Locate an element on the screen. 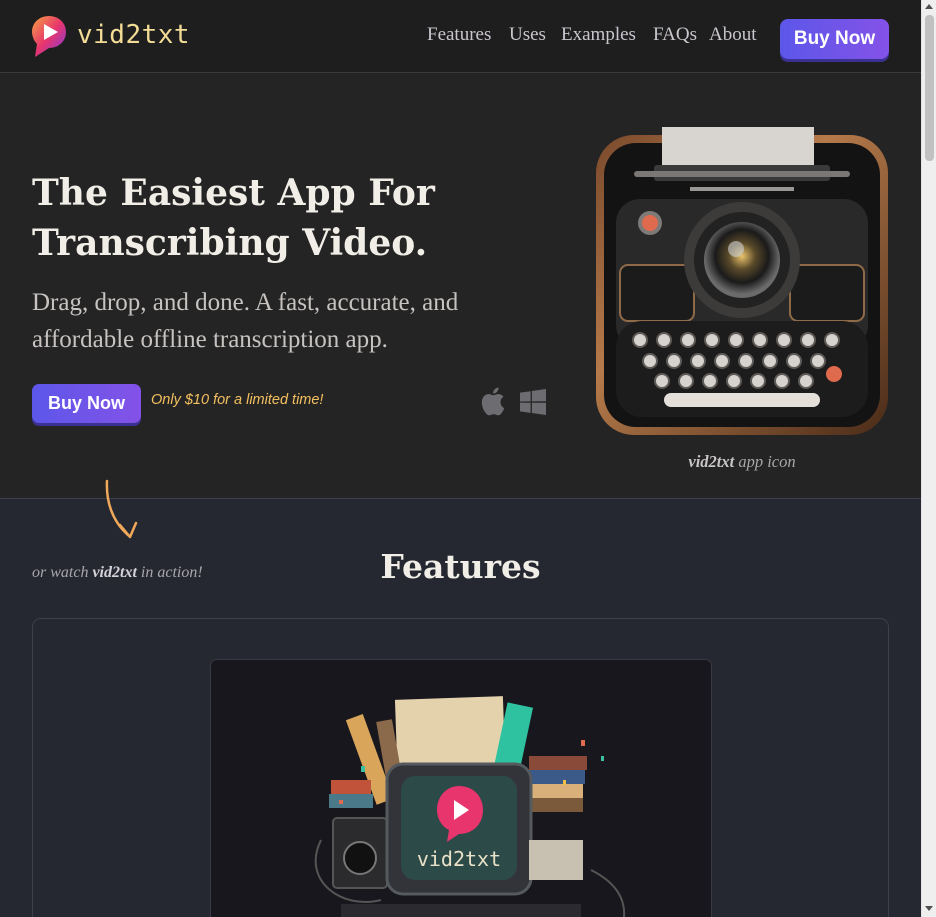 This screenshot has height=917, width=936. nav-features: Features is located at coordinates (459, 35).